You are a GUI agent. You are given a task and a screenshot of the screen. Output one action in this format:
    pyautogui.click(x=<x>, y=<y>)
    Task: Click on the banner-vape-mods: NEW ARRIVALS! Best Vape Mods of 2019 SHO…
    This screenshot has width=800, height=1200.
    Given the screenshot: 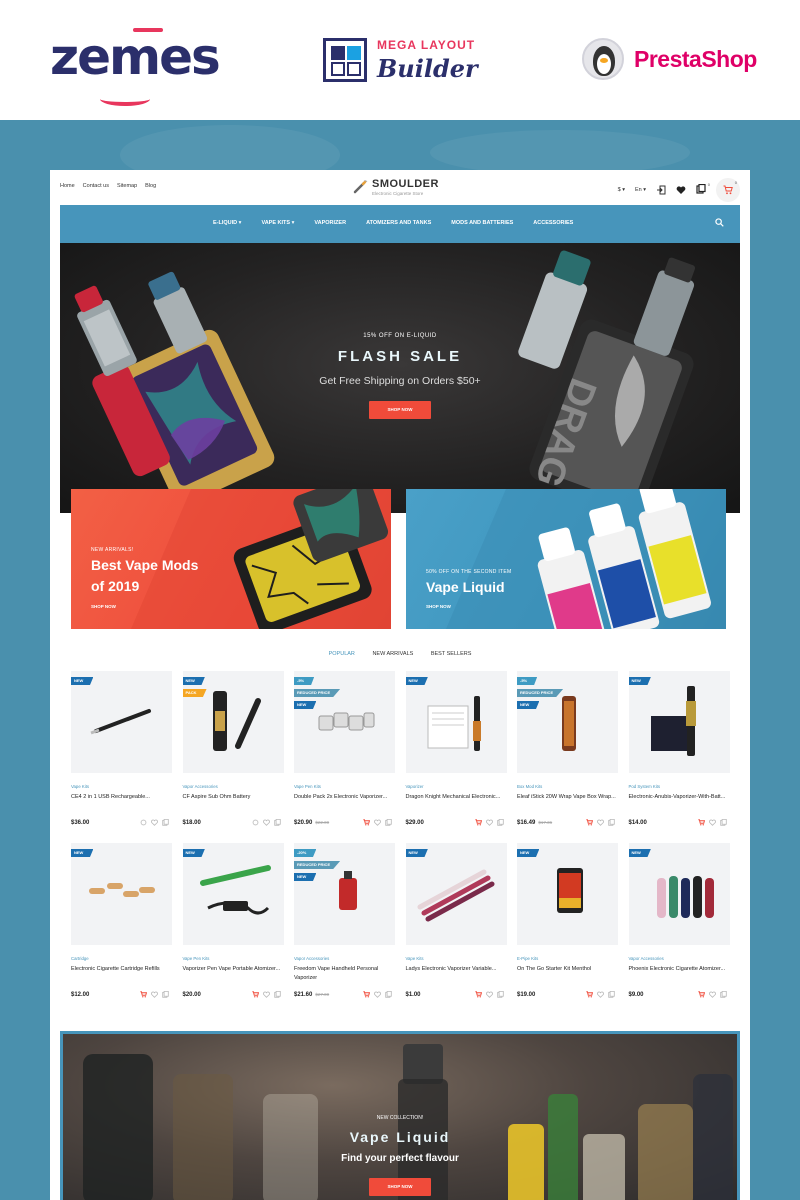 What is the action you would take?
    pyautogui.click(x=231, y=559)
    